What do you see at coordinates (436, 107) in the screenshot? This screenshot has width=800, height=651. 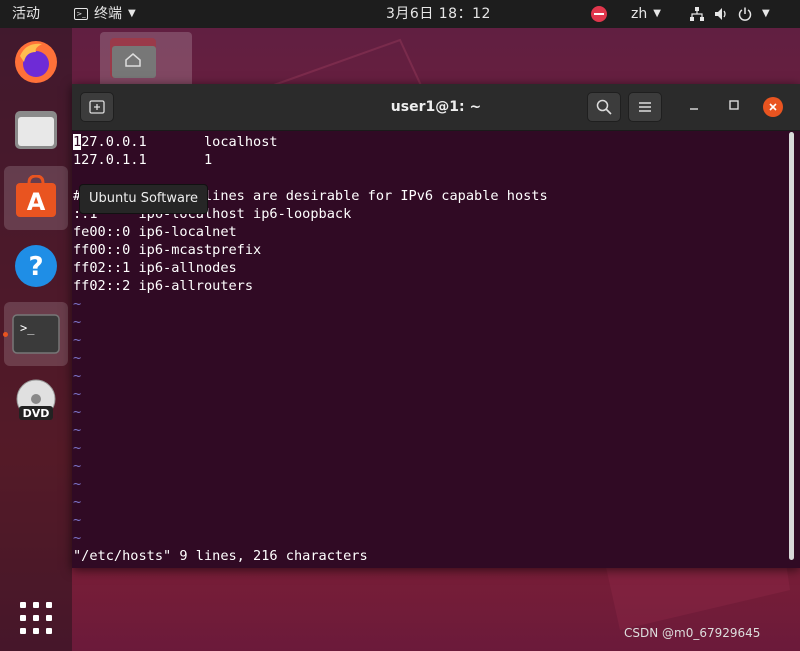 I see `terminal-header-bar: user1@1: ~` at bounding box center [436, 107].